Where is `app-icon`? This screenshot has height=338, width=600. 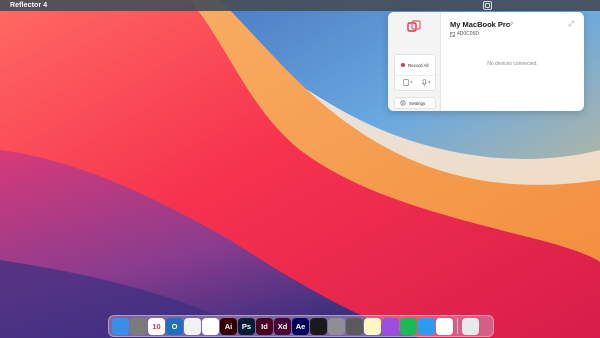
app-icon is located at coordinates (138, 326).